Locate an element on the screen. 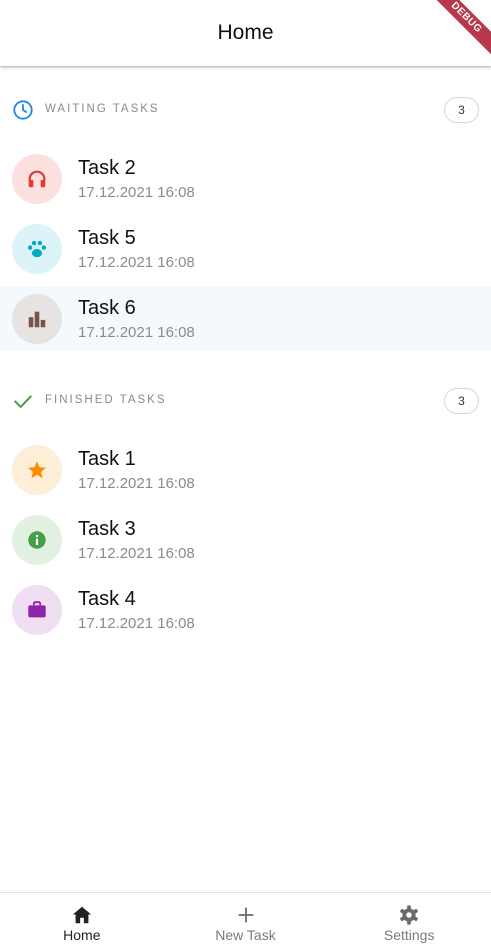 The height and width of the screenshot is (947, 491). task-title: Task 6 is located at coordinates (107, 308).